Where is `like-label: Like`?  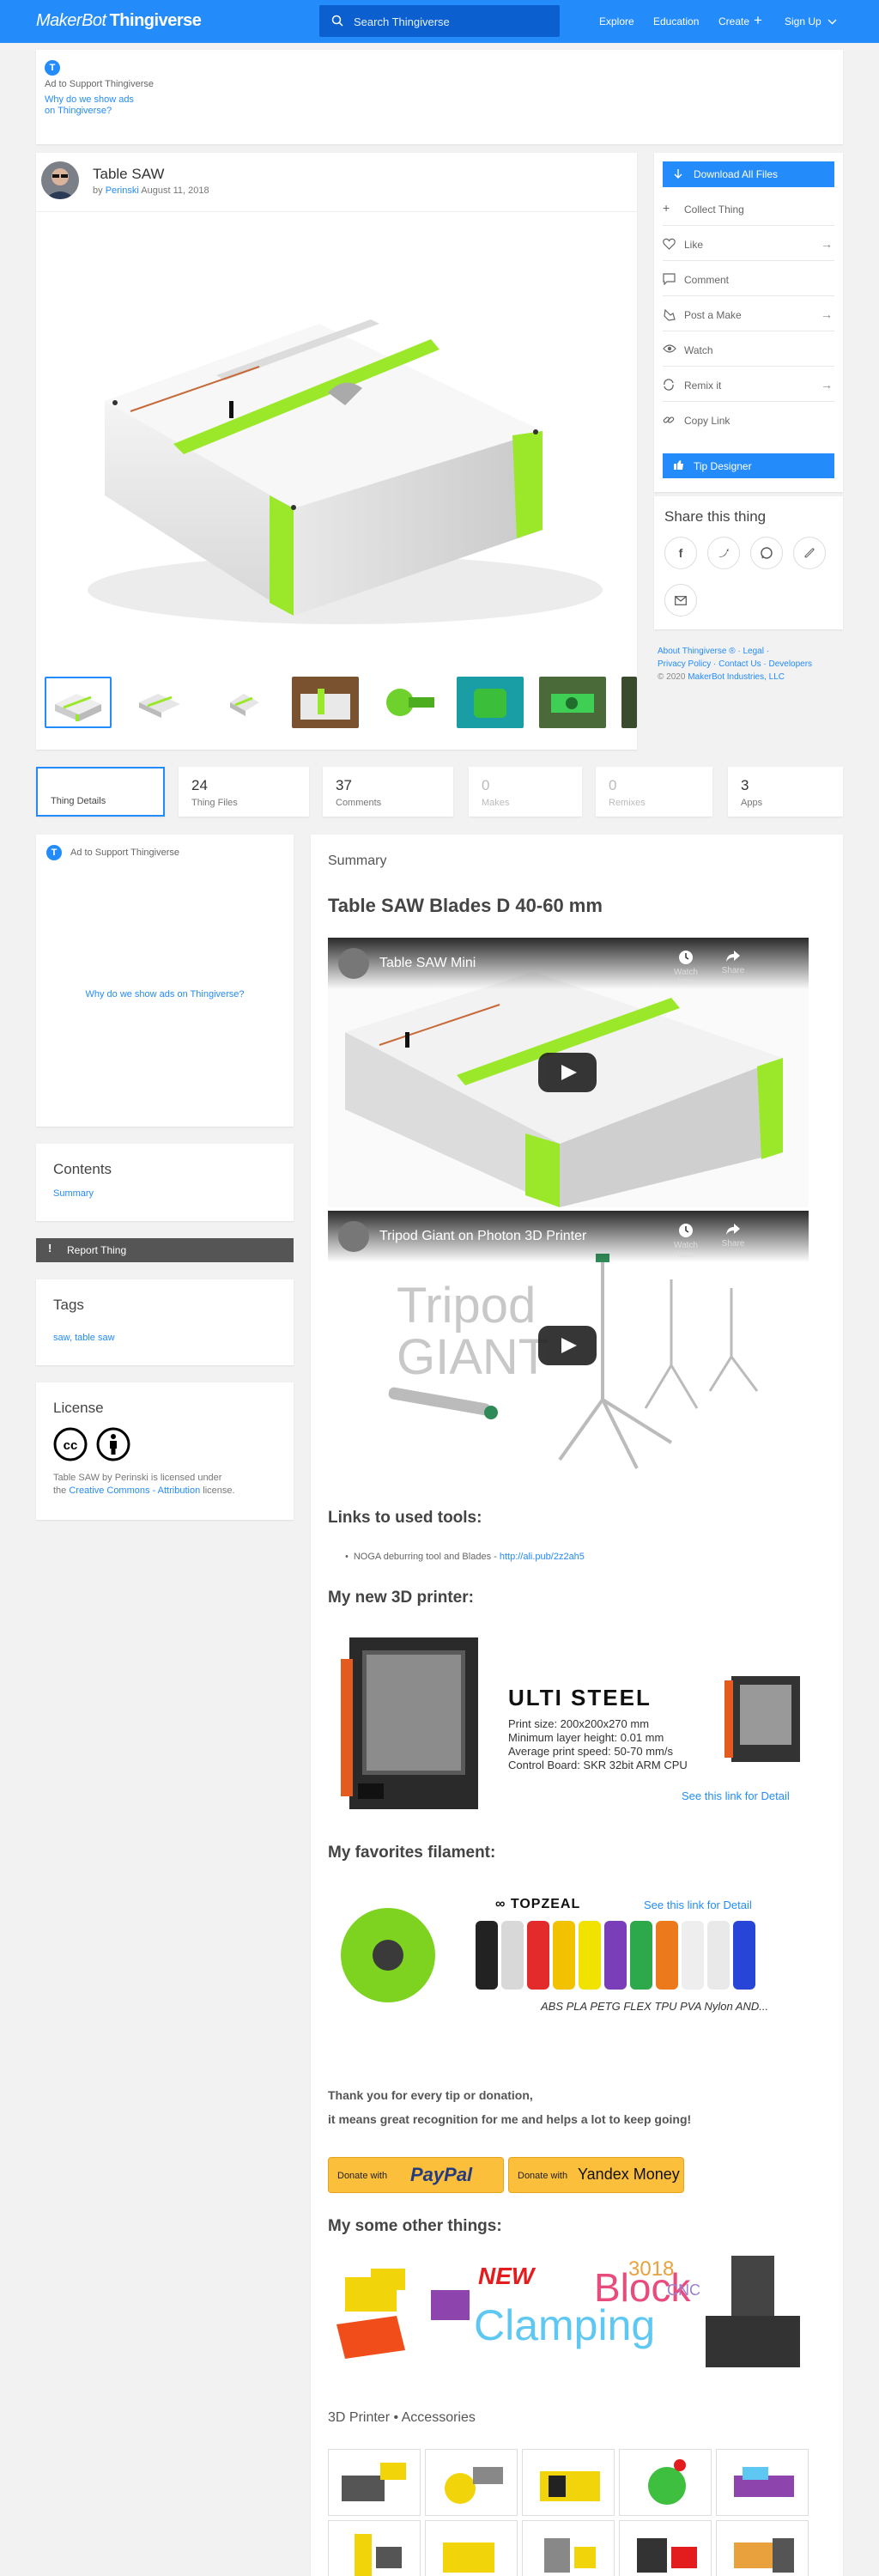 like-label: Like is located at coordinates (694, 245).